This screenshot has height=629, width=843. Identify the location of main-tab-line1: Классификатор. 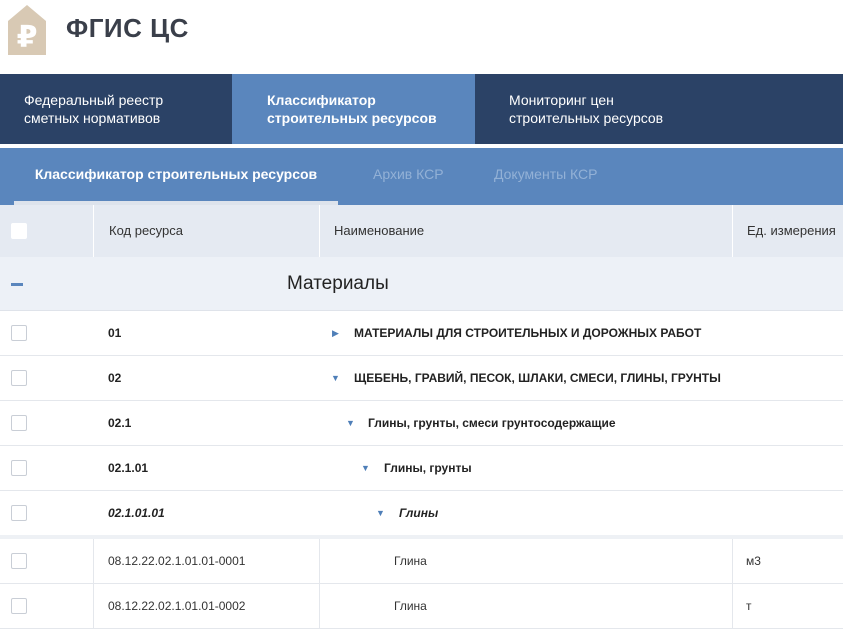
(321, 100).